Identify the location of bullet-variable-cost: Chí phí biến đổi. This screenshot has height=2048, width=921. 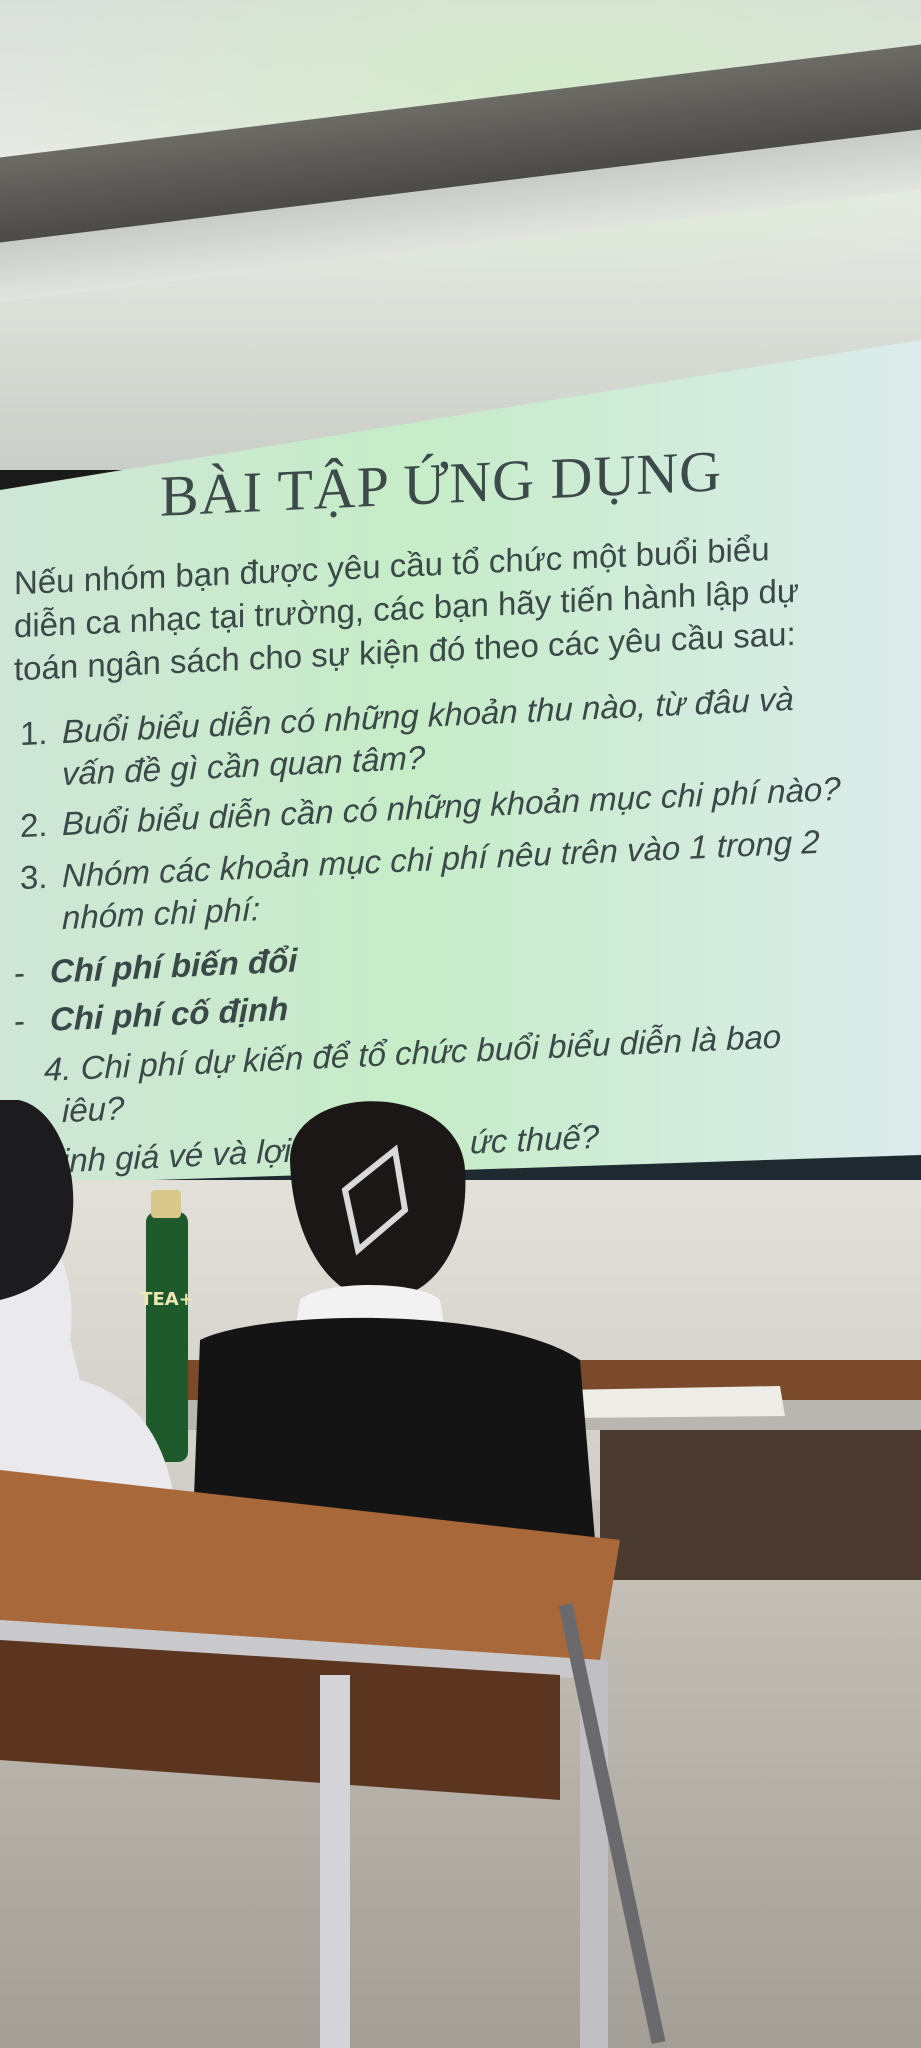
(174, 965).